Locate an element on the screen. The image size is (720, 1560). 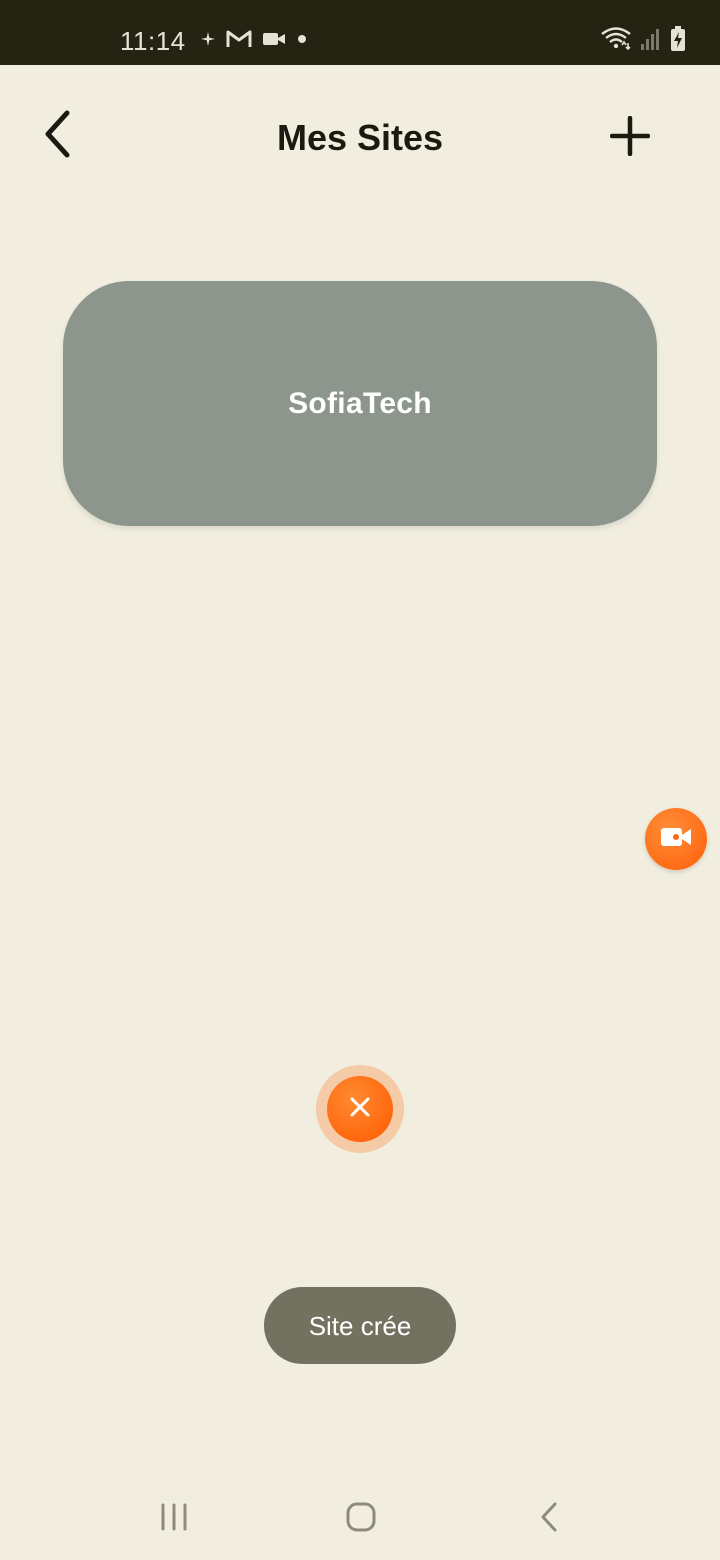
plus-icon is located at coordinates (630, 138).